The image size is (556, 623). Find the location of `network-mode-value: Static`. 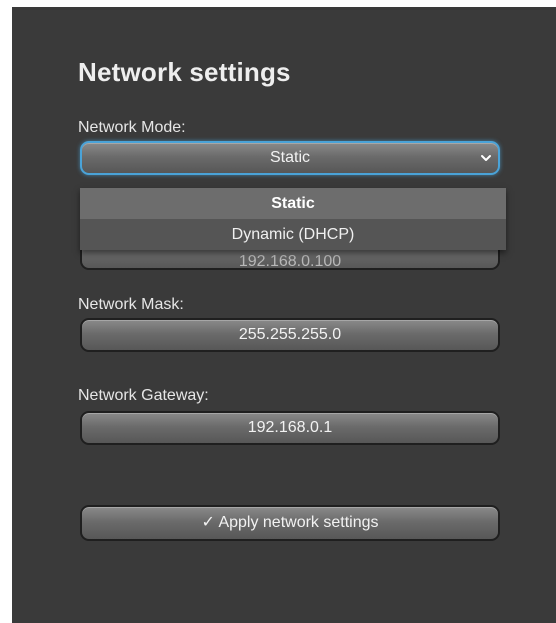

network-mode-value: Static is located at coordinates (289, 157).